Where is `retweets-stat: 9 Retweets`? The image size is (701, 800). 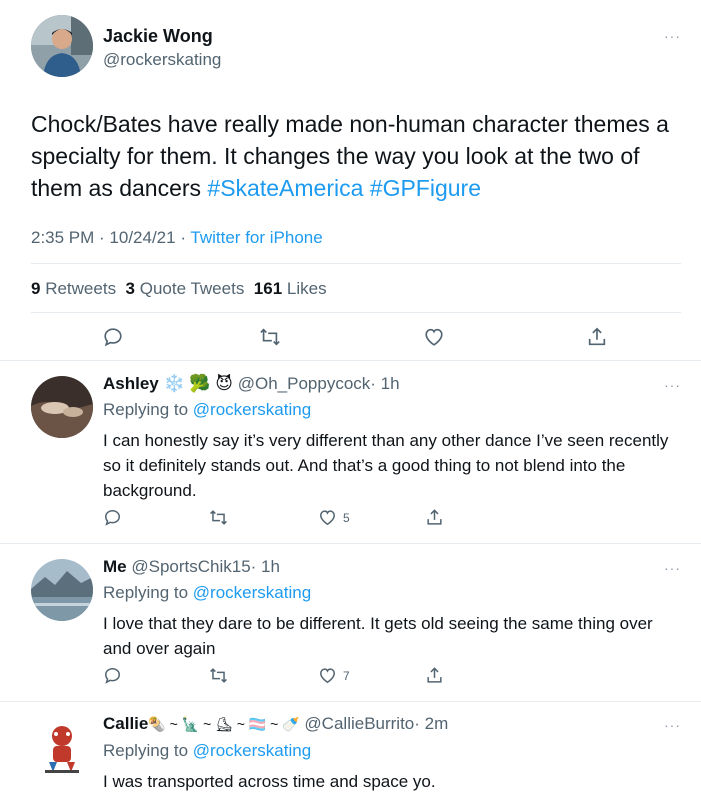 retweets-stat: 9 Retweets is located at coordinates (73, 288).